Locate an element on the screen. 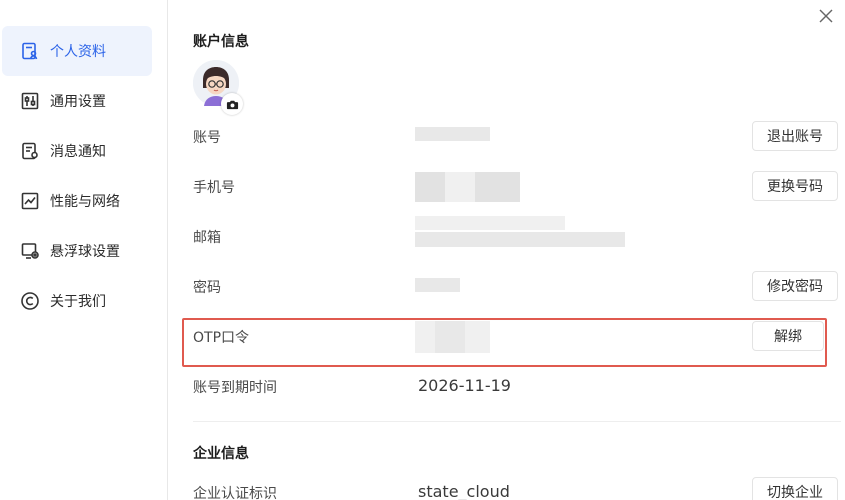 This screenshot has height=500, width=845. account-section-title: 账户信息 is located at coordinates (221, 42).